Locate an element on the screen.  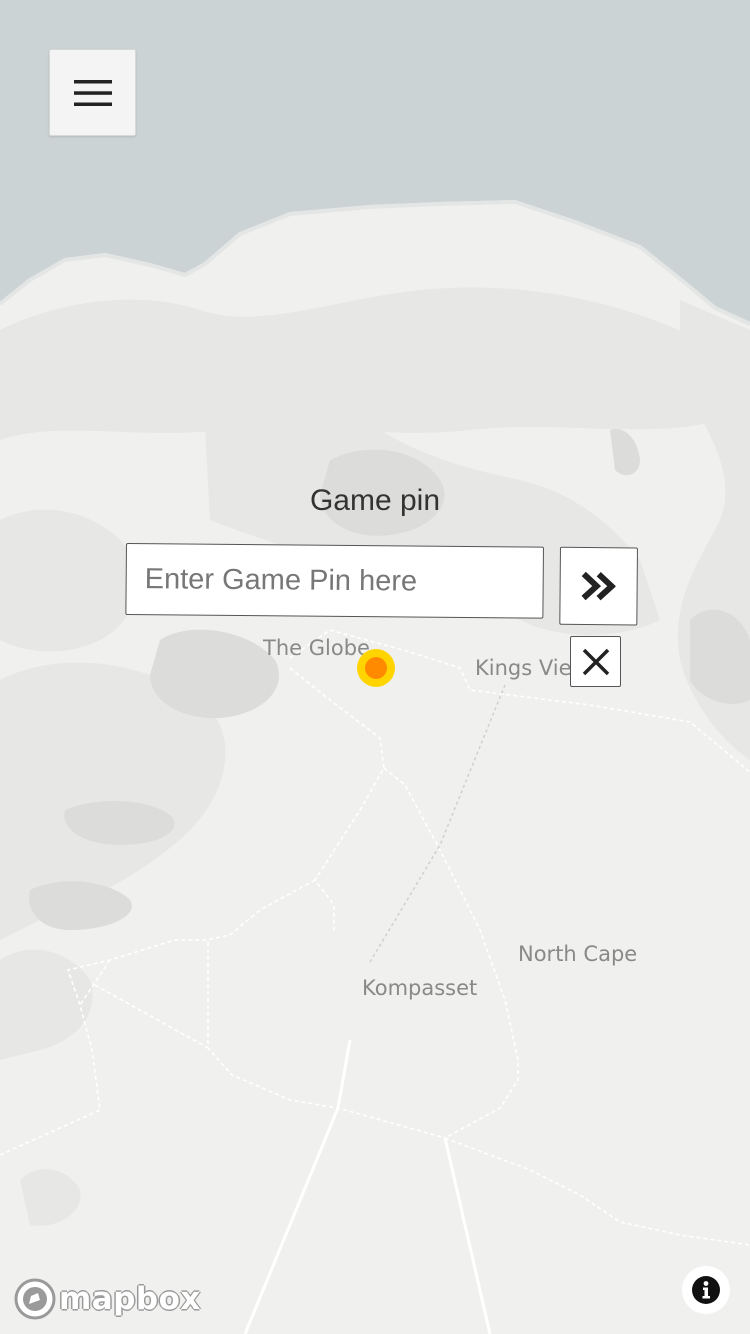
attribution-info-button is located at coordinates (706, 1290).